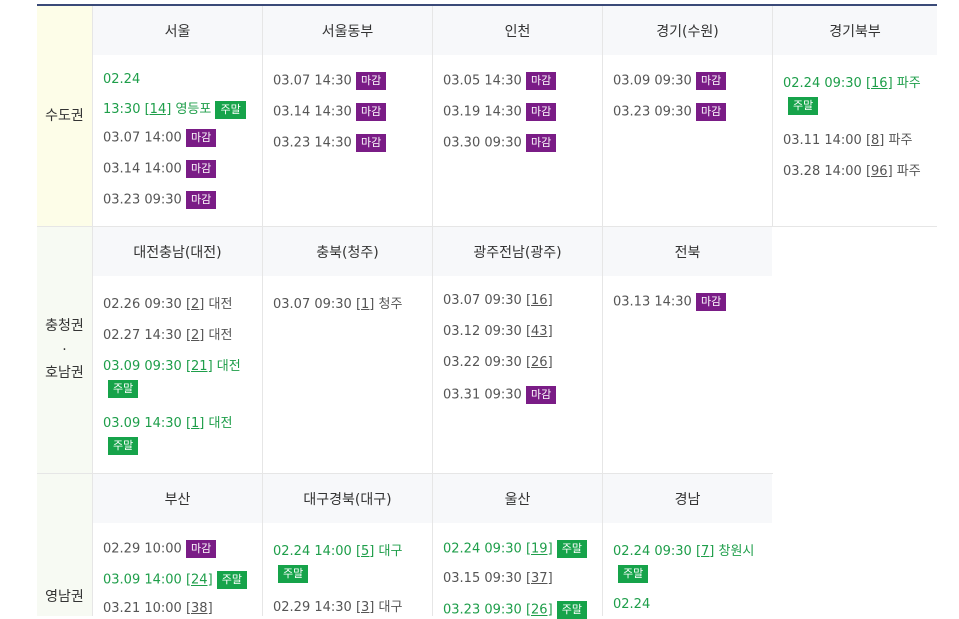  Describe the element at coordinates (142, 335) in the screenshot. I see `session-datetime: 02.27 14:30` at that location.